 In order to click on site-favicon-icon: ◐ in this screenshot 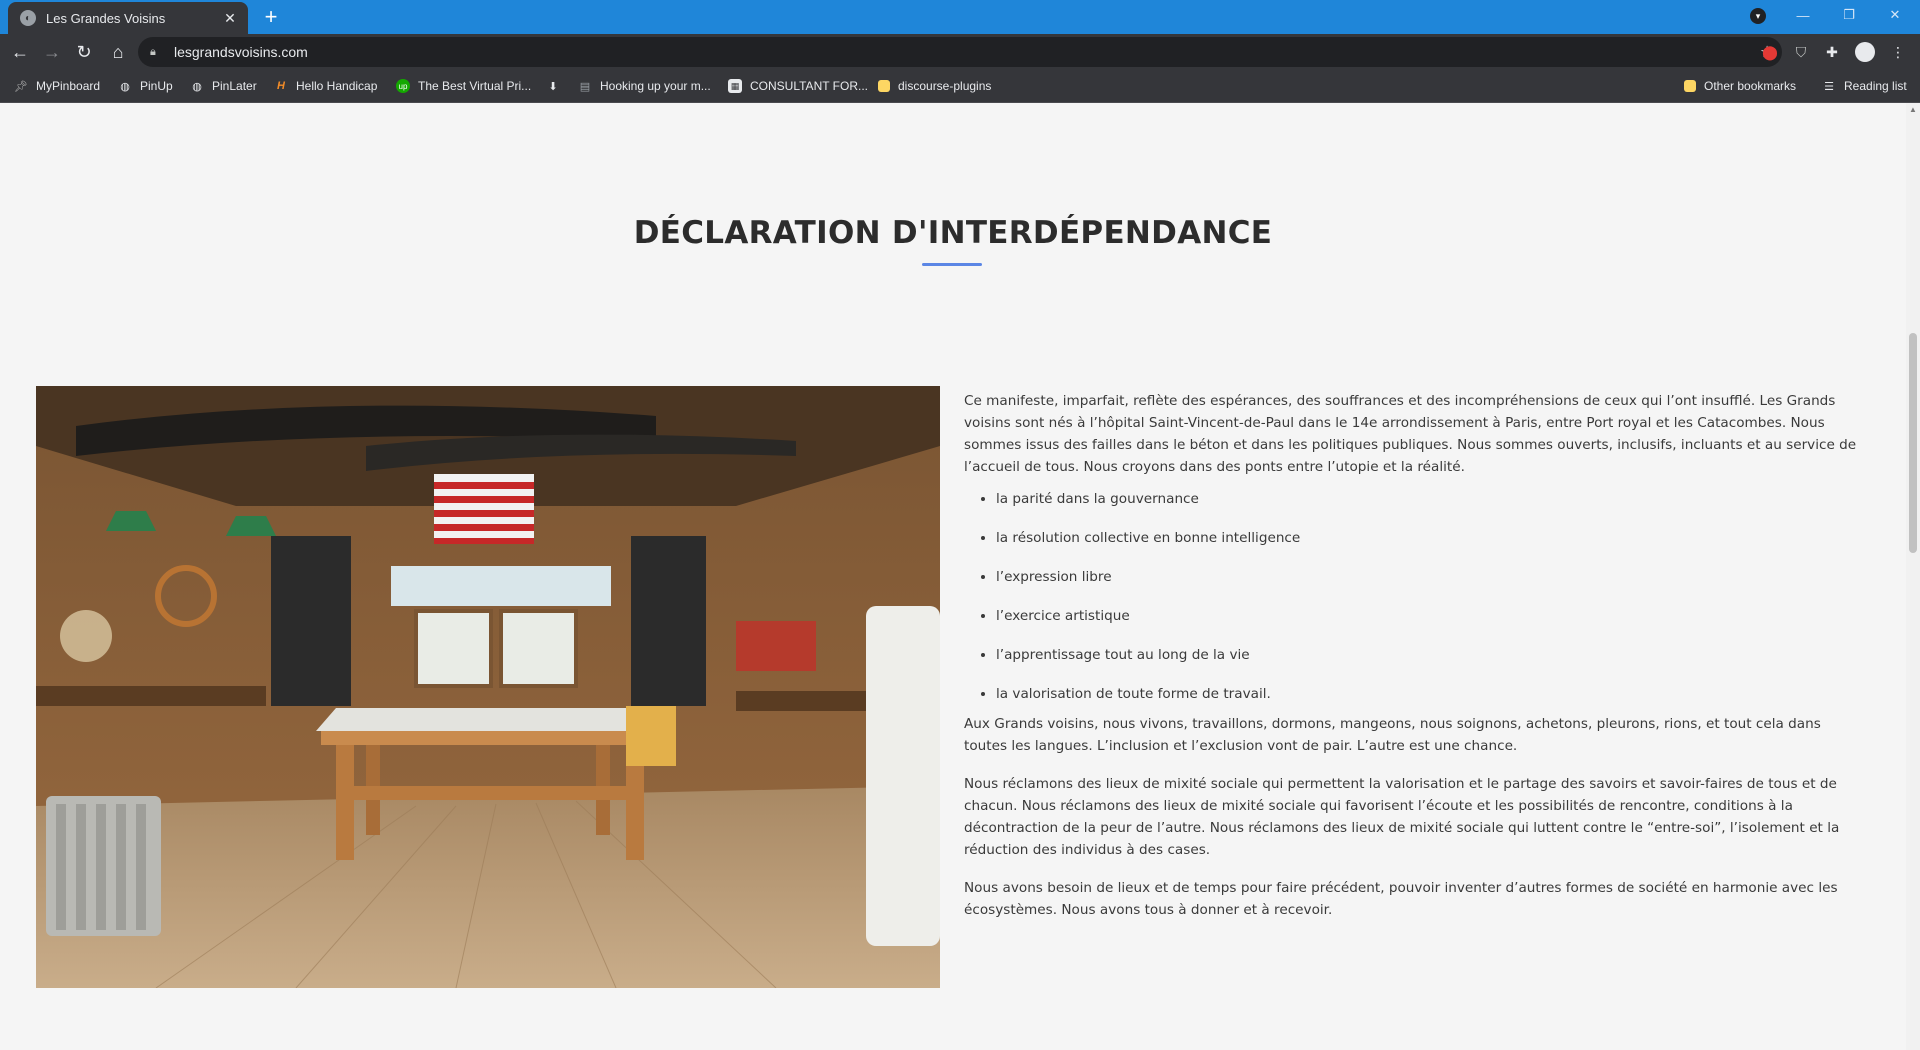, I will do `click(28, 18)`.